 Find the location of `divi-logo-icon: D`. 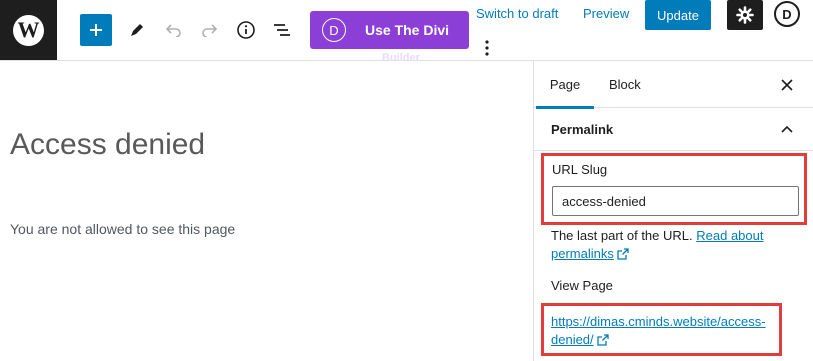

divi-logo-icon: D is located at coordinates (334, 30).